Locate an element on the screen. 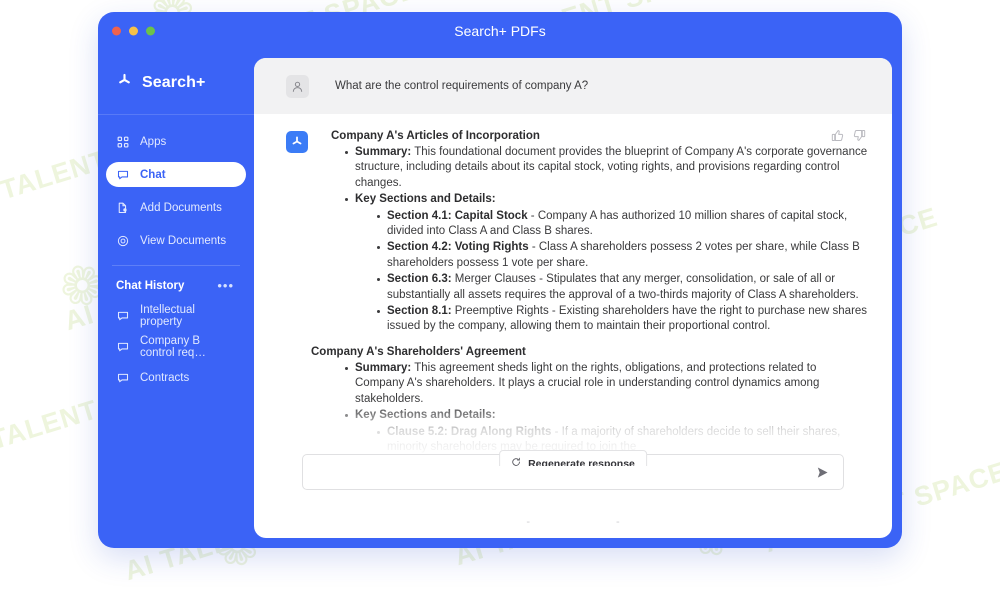 The width and height of the screenshot is (1000, 600). minimize-button is located at coordinates (133, 31).